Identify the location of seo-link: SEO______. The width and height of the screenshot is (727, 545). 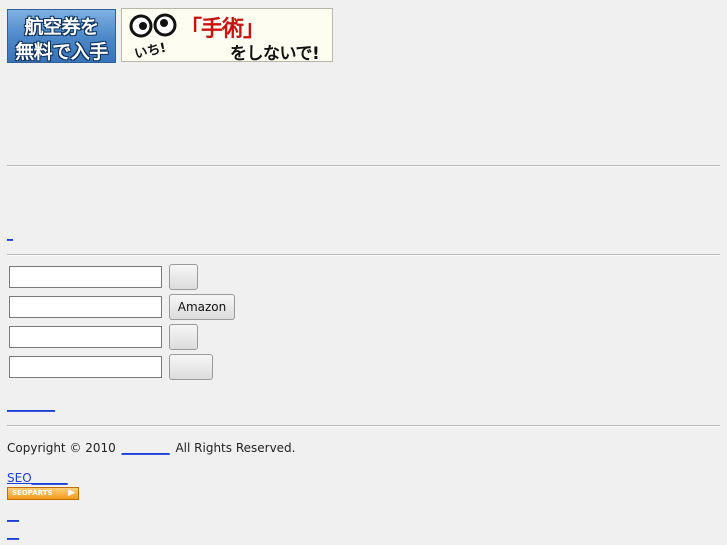
(37, 478).